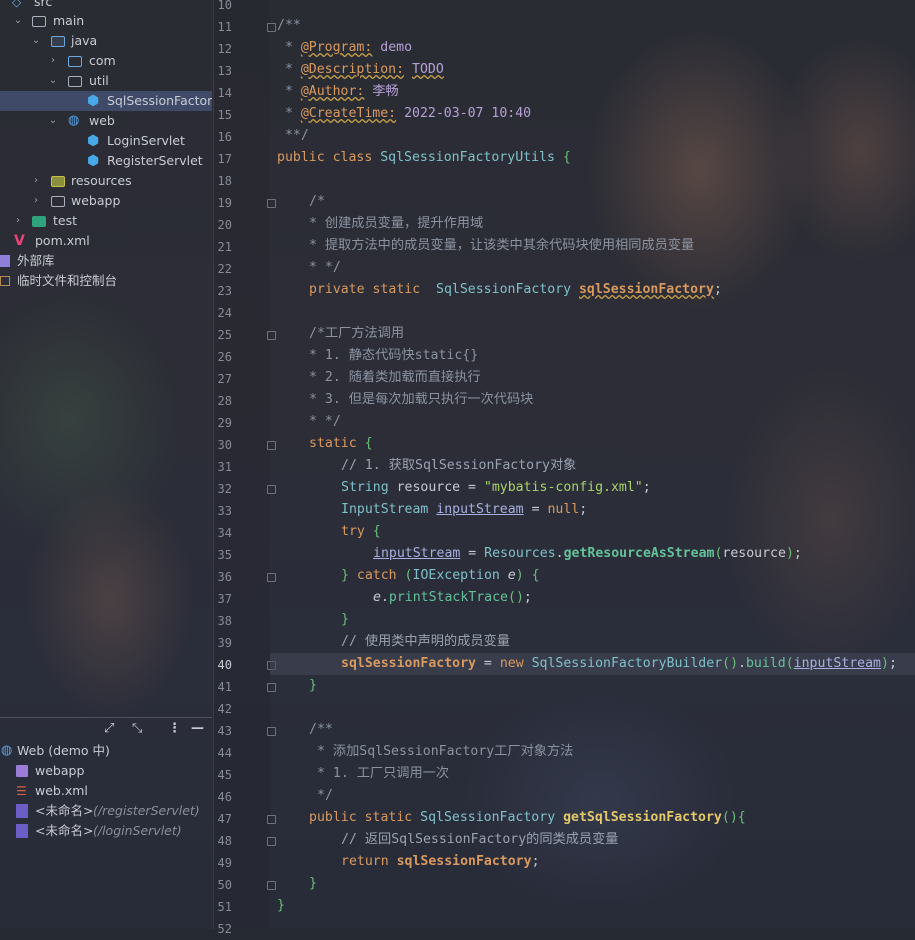  I want to click on tree-item-loginservlet: ⬢ LoginServlet, so click(106, 141).